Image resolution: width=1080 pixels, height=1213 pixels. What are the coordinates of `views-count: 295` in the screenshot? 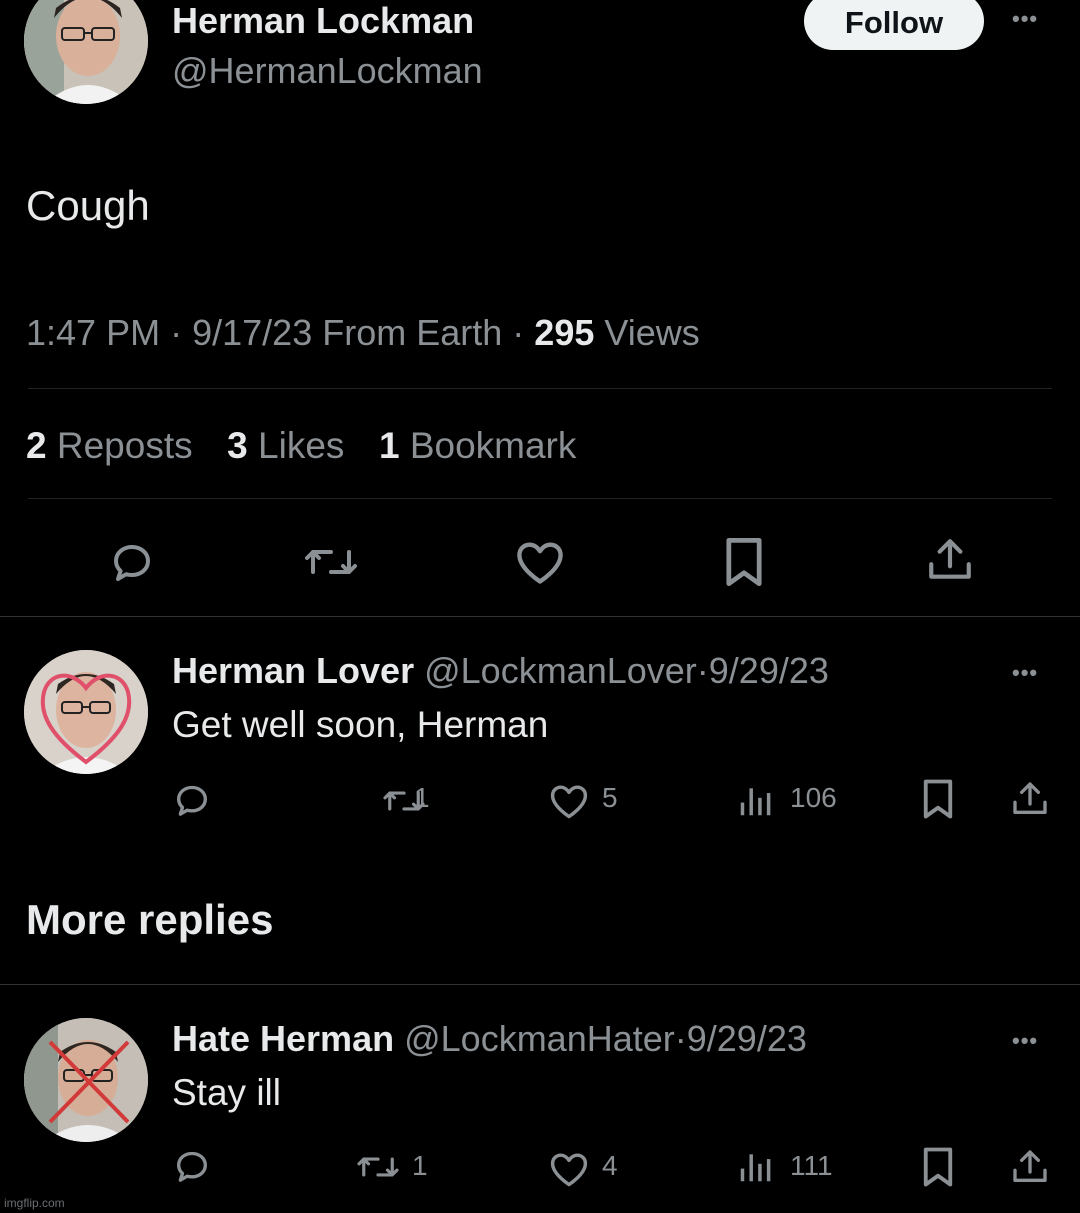 It's located at (564, 332).